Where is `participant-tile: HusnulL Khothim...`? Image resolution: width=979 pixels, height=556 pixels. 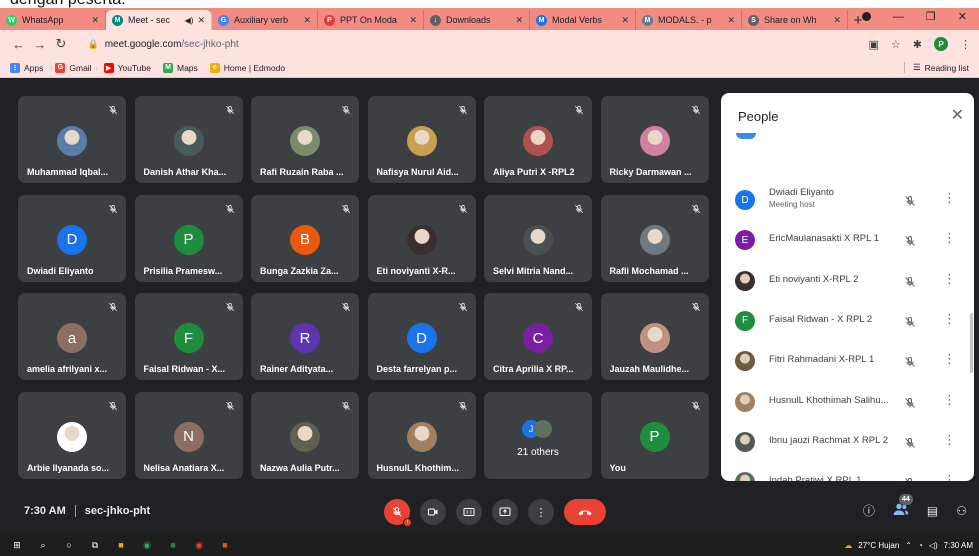
participant-tile: HusnulL Khothim... is located at coordinates (421, 435).